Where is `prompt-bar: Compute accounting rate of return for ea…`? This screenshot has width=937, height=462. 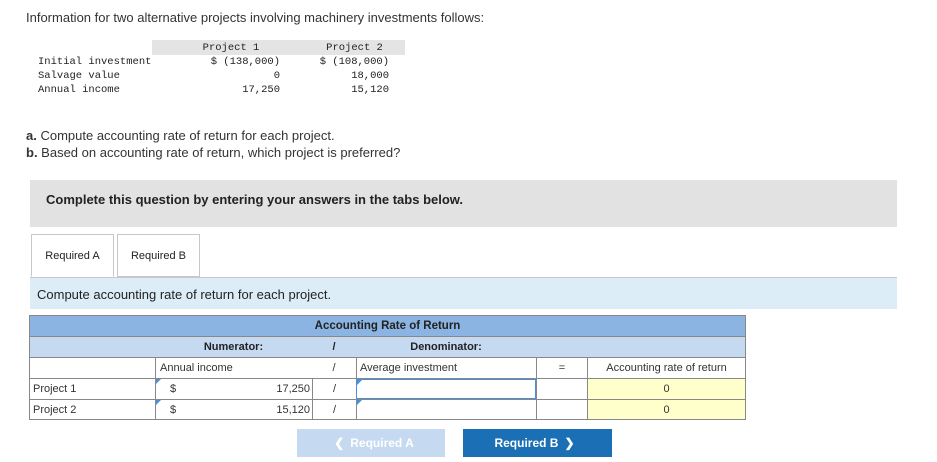 prompt-bar: Compute accounting rate of return for ea… is located at coordinates (463, 293).